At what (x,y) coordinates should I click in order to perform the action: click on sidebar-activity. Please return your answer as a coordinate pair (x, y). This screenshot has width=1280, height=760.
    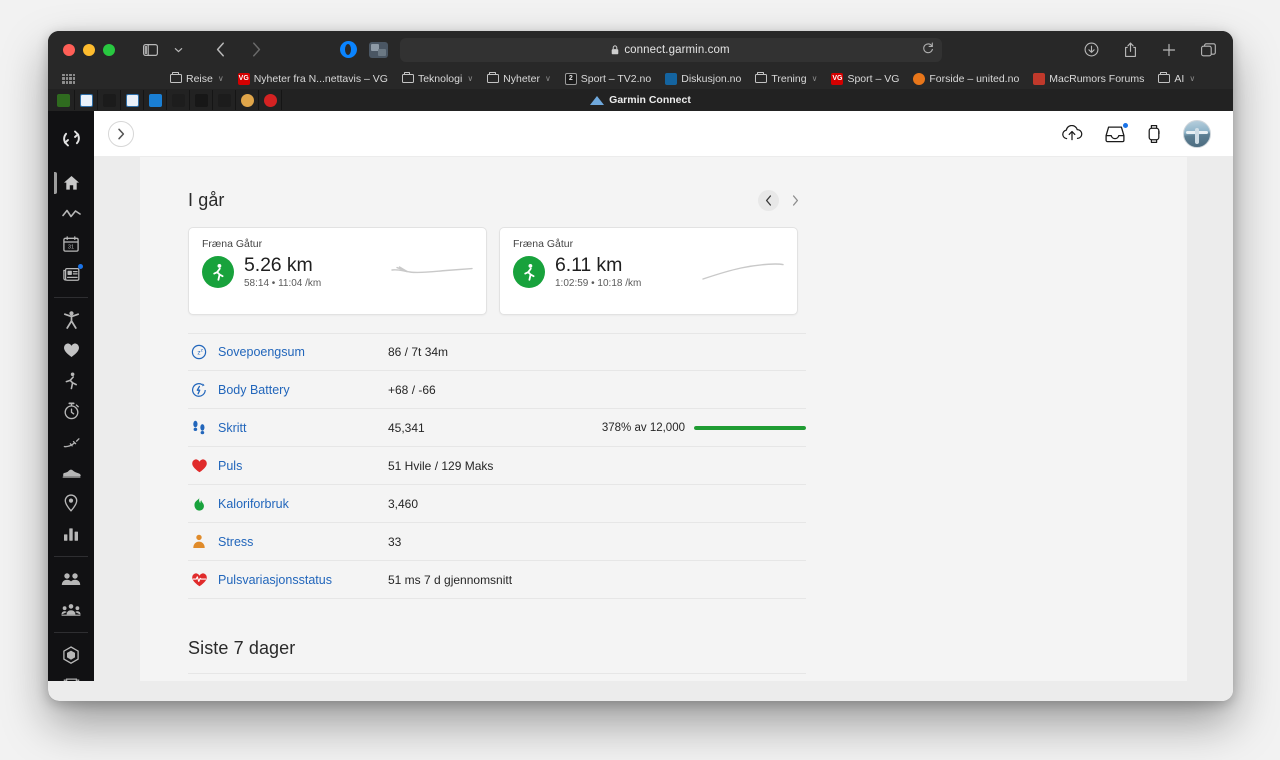
    Looking at the image, I should click on (71, 320).